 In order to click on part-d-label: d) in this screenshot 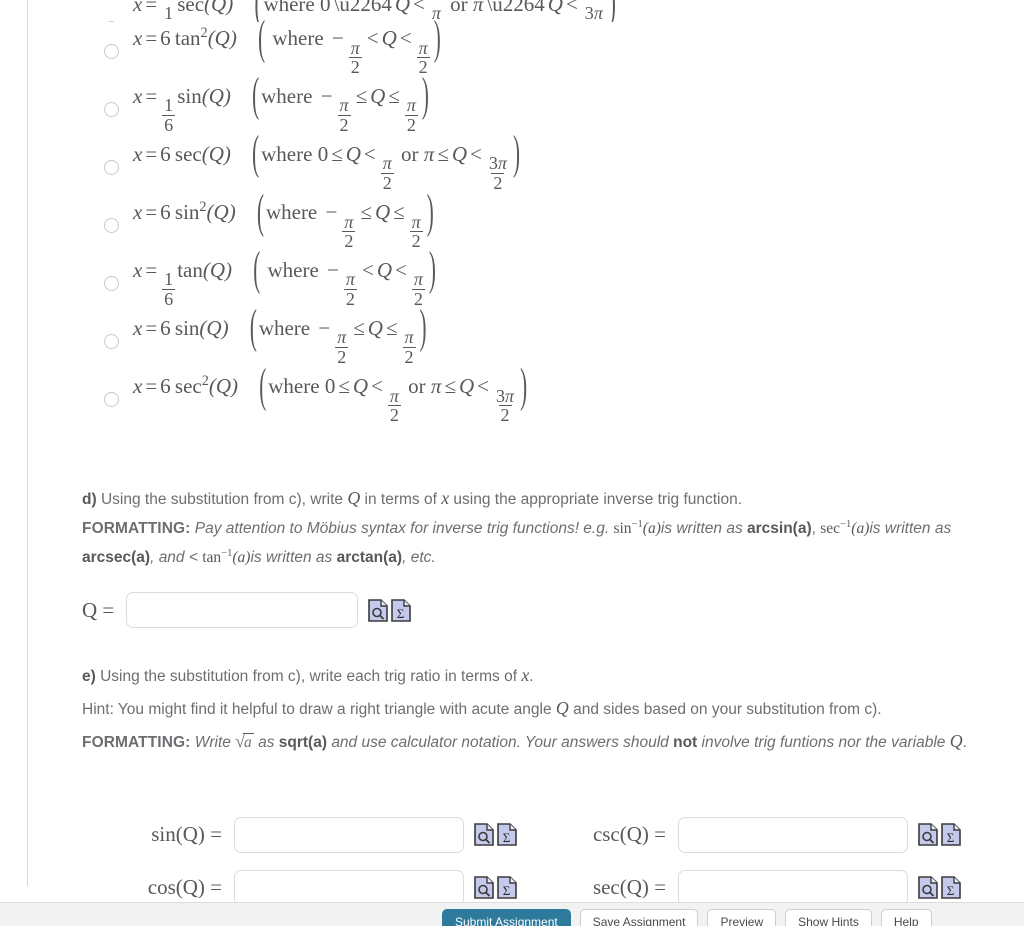, I will do `click(89, 499)`.